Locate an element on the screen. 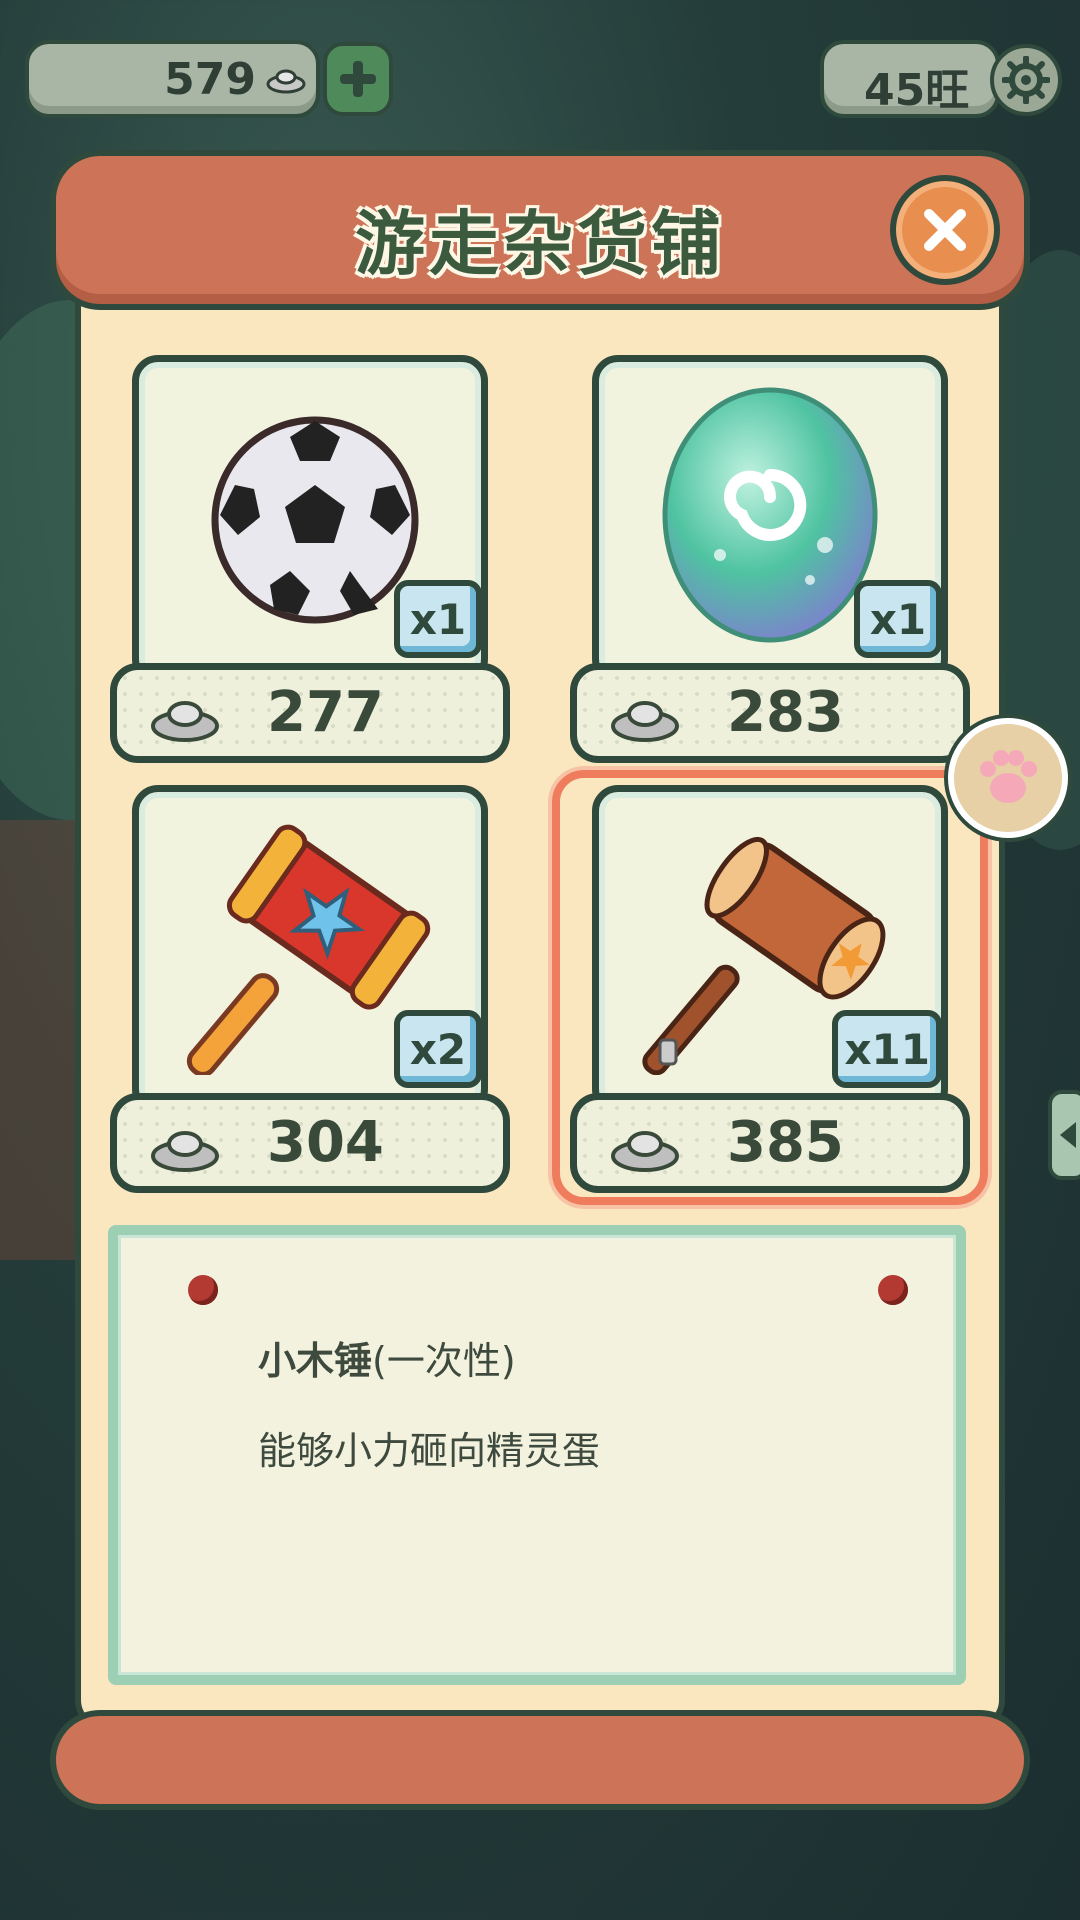  shop-header: 游走杂货铺 is located at coordinates (540, 230).